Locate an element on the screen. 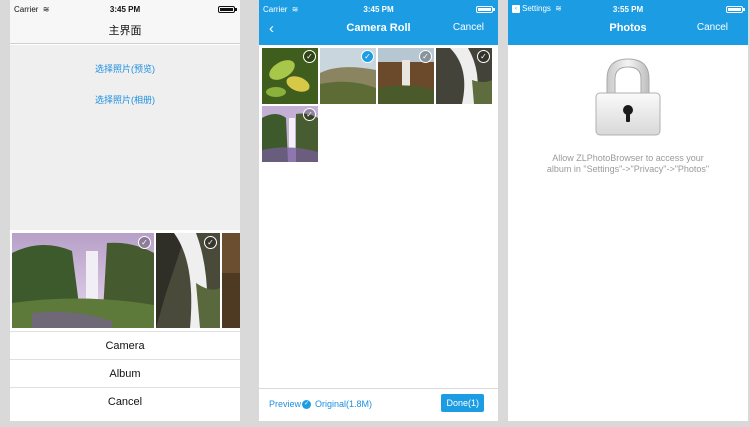 The height and width of the screenshot is (427, 750). select-photo-album-link: 选择照片(相册) is located at coordinates (125, 99).